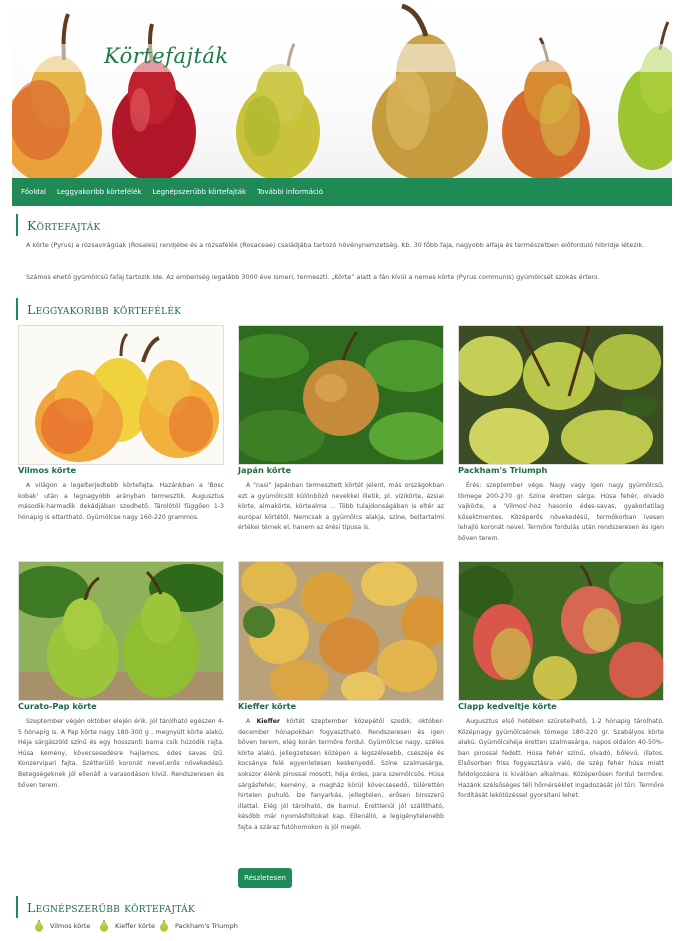  I want to click on packham-pear-image, so click(561, 395).